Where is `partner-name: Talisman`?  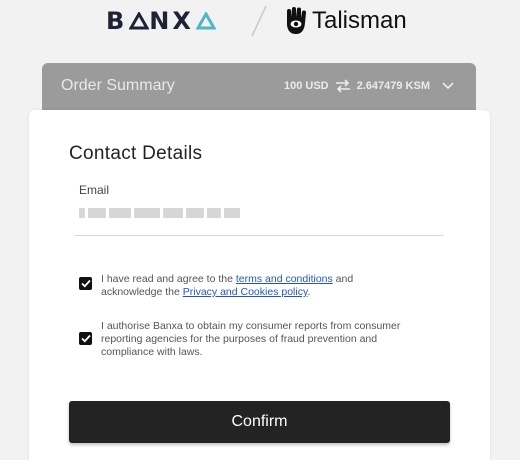 partner-name: Talisman is located at coordinates (359, 20).